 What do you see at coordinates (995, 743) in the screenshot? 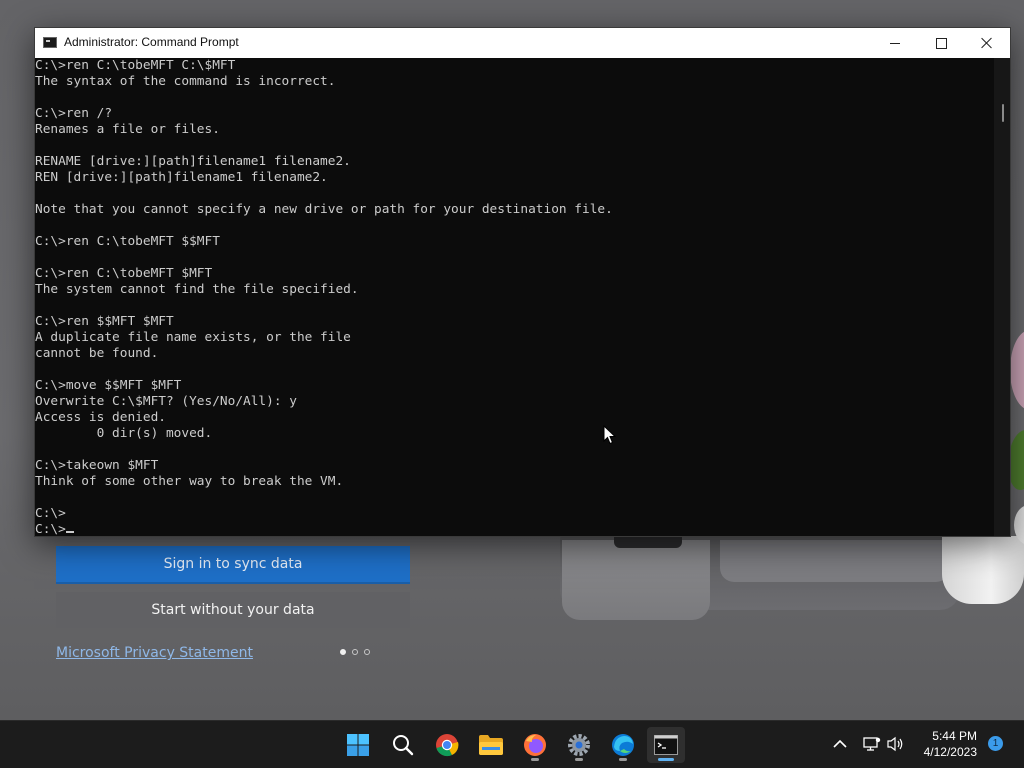
I see `notification-badge: 1` at bounding box center [995, 743].